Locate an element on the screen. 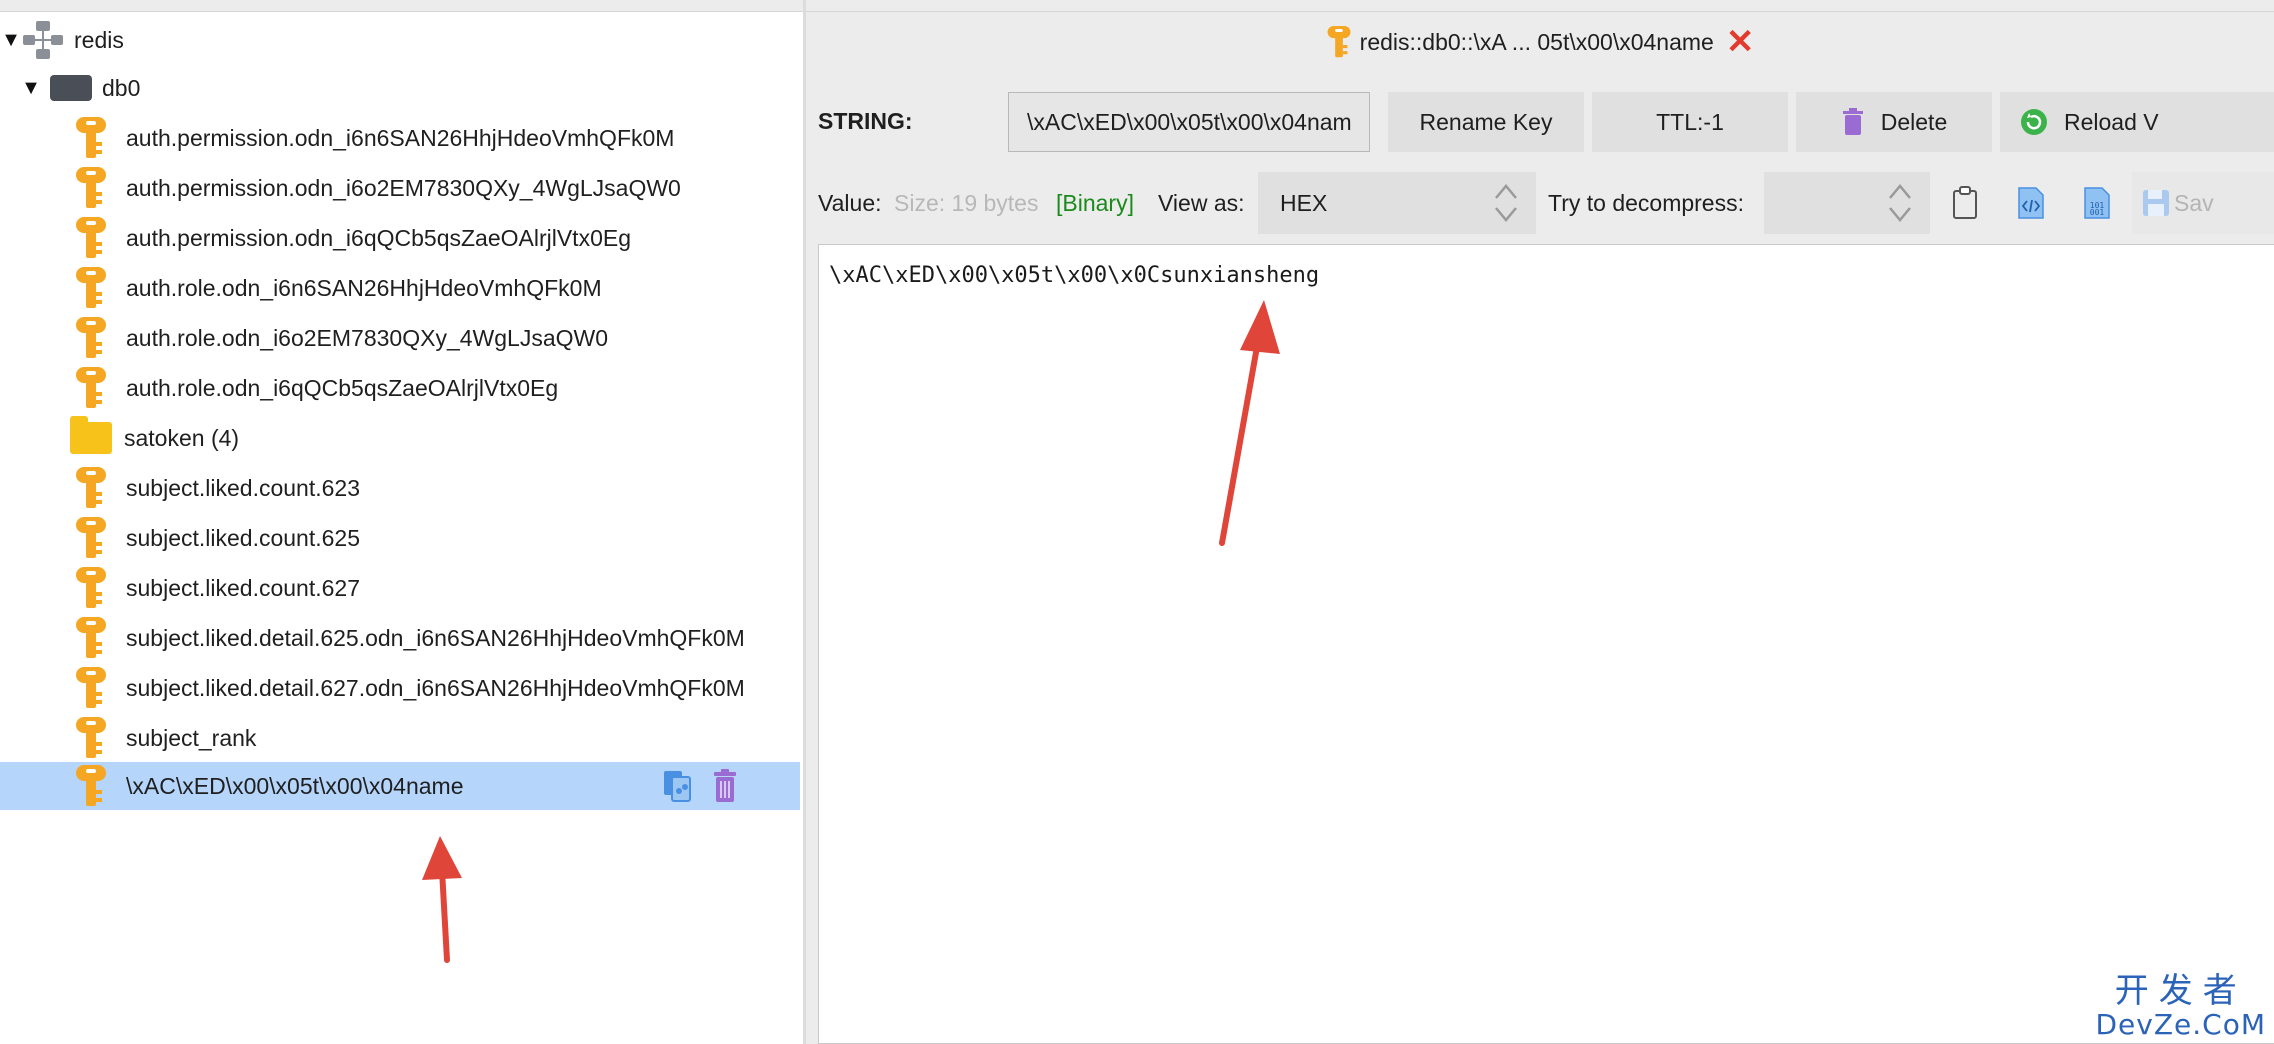 The height and width of the screenshot is (1044, 2274). ttl-button: TTL:-1 is located at coordinates (1690, 122).